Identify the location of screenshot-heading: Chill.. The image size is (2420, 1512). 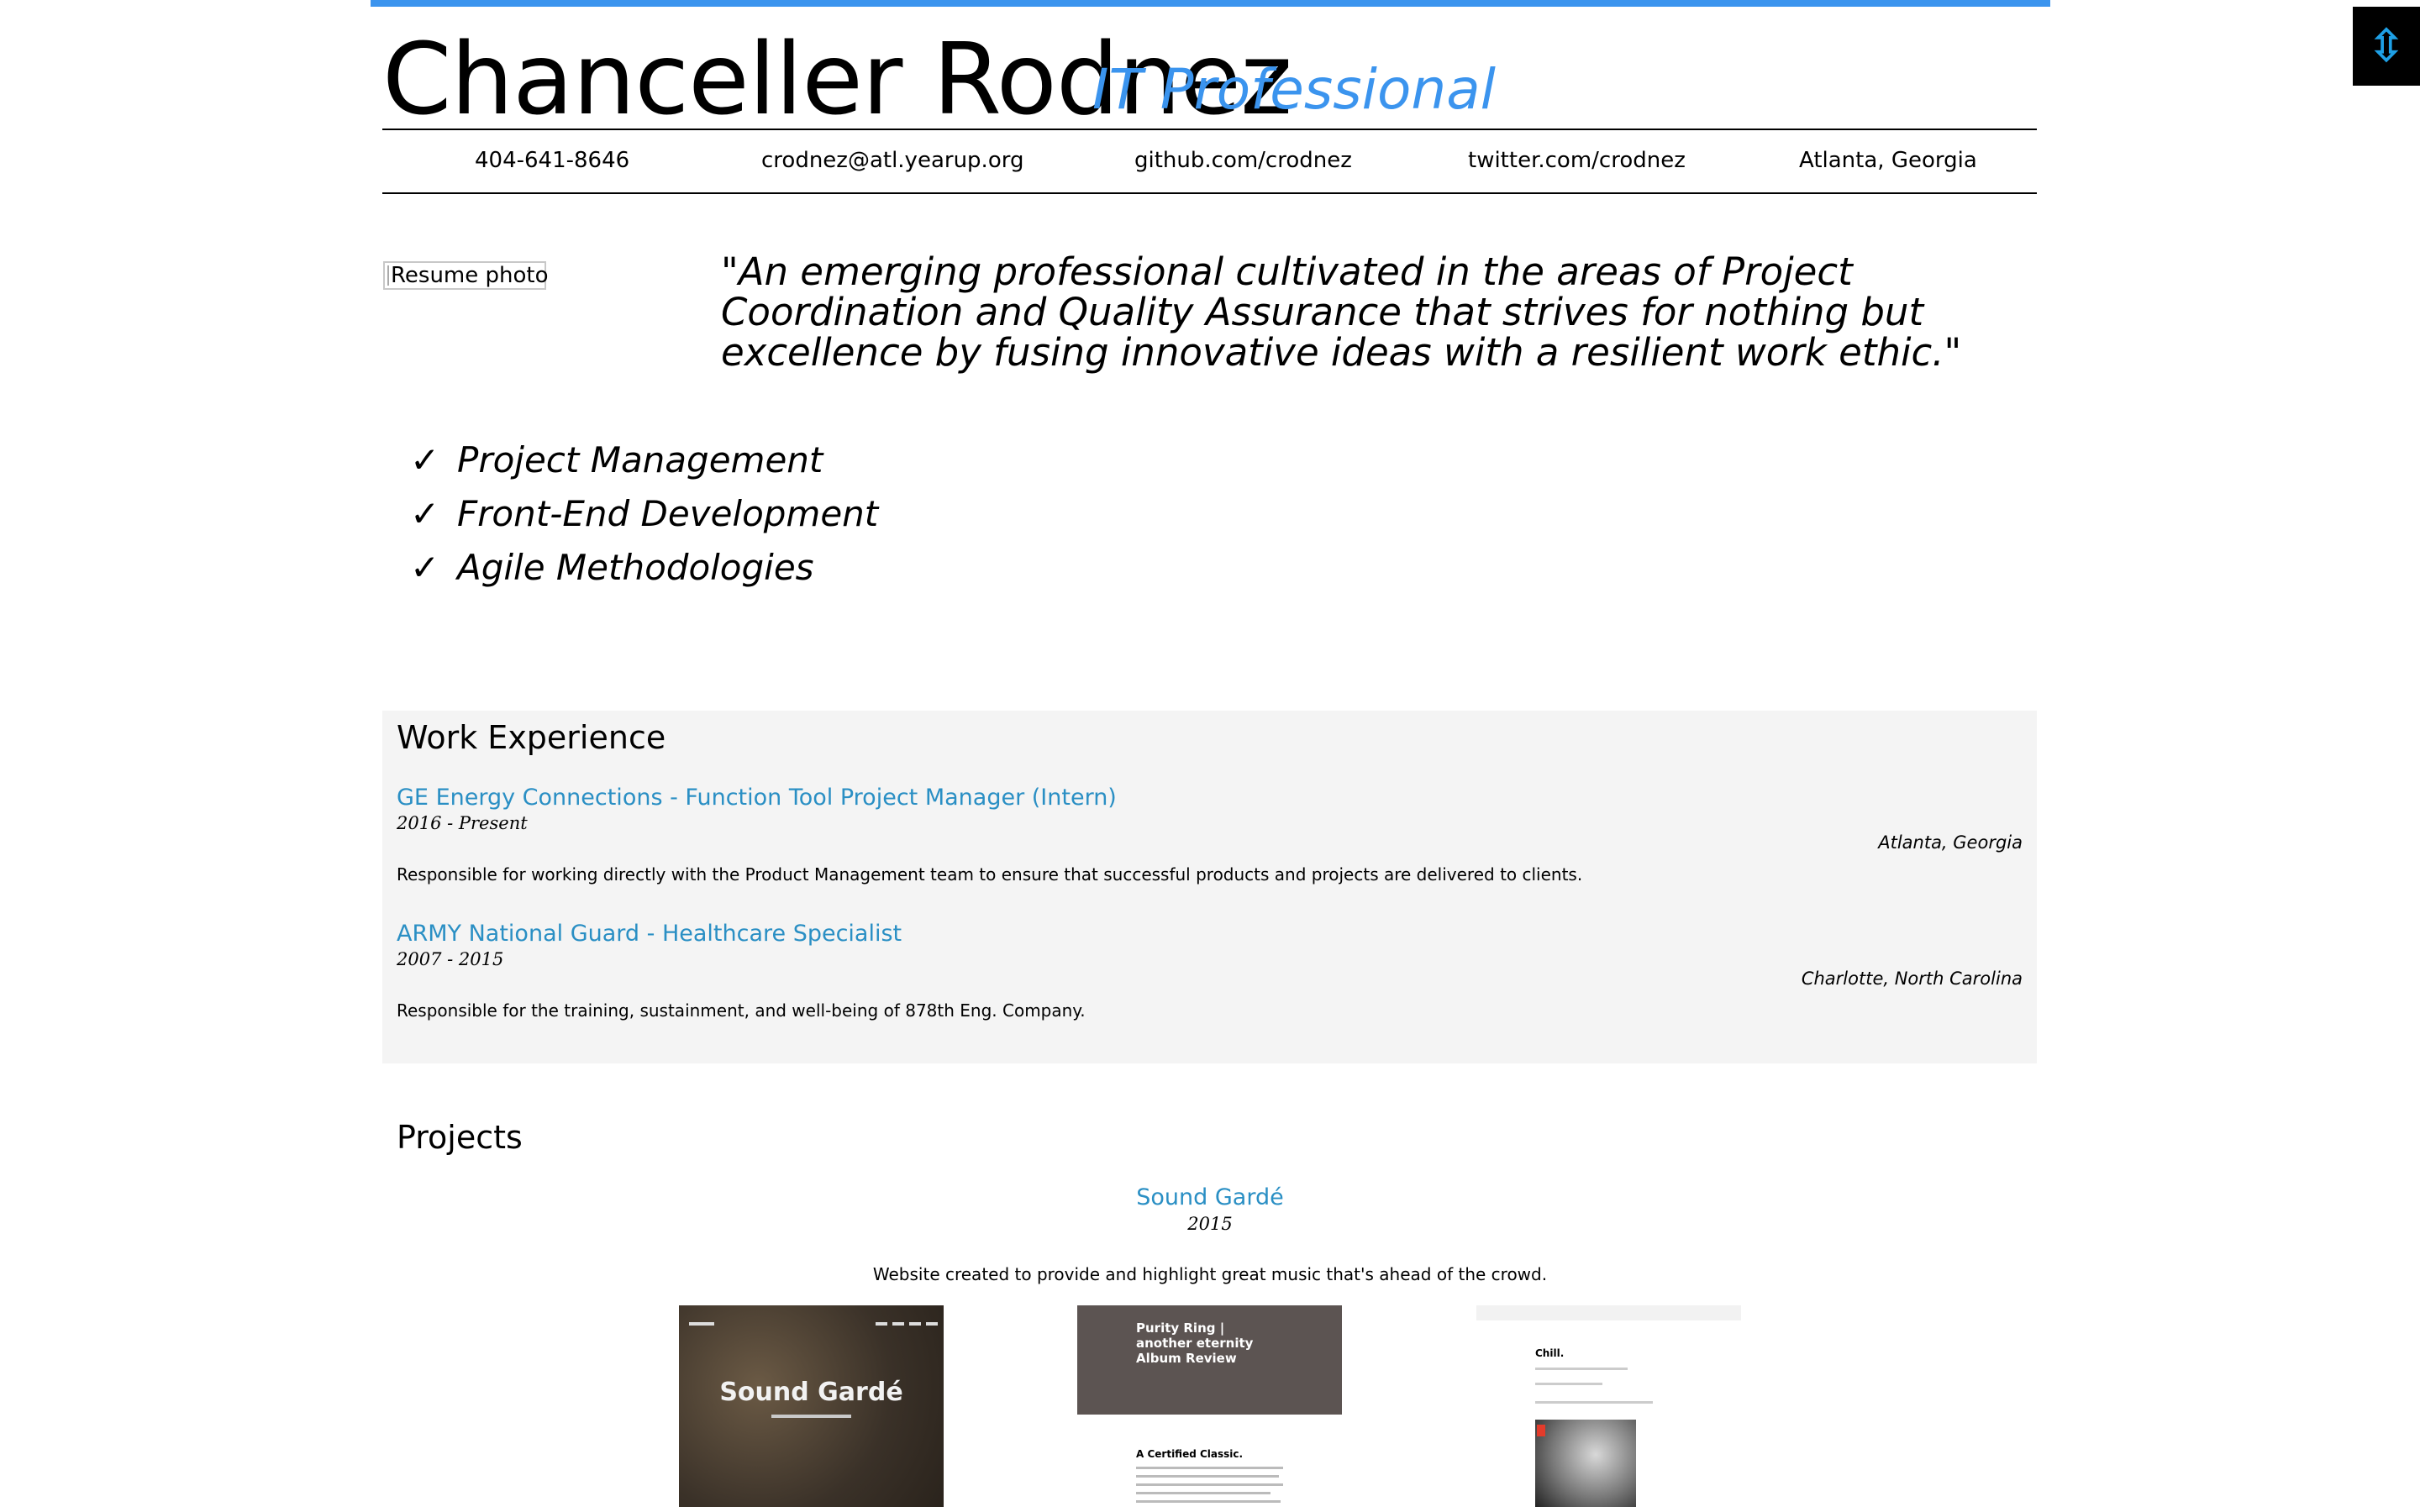
(1550, 1353).